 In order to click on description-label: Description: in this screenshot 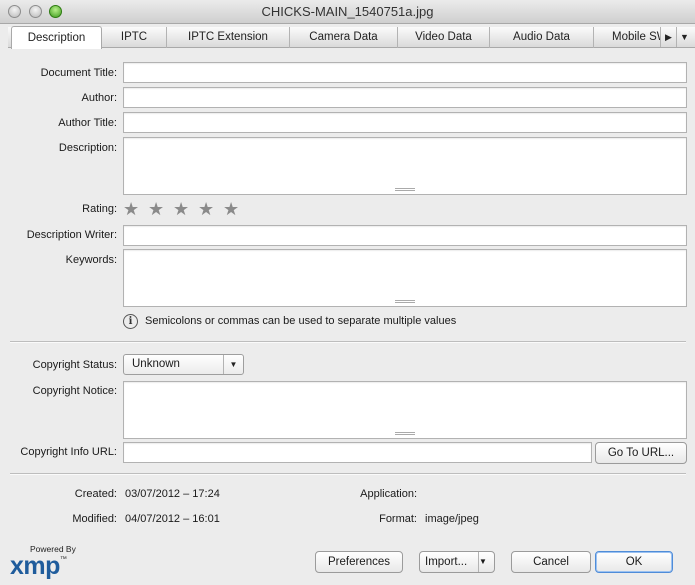, I will do `click(87, 148)`.